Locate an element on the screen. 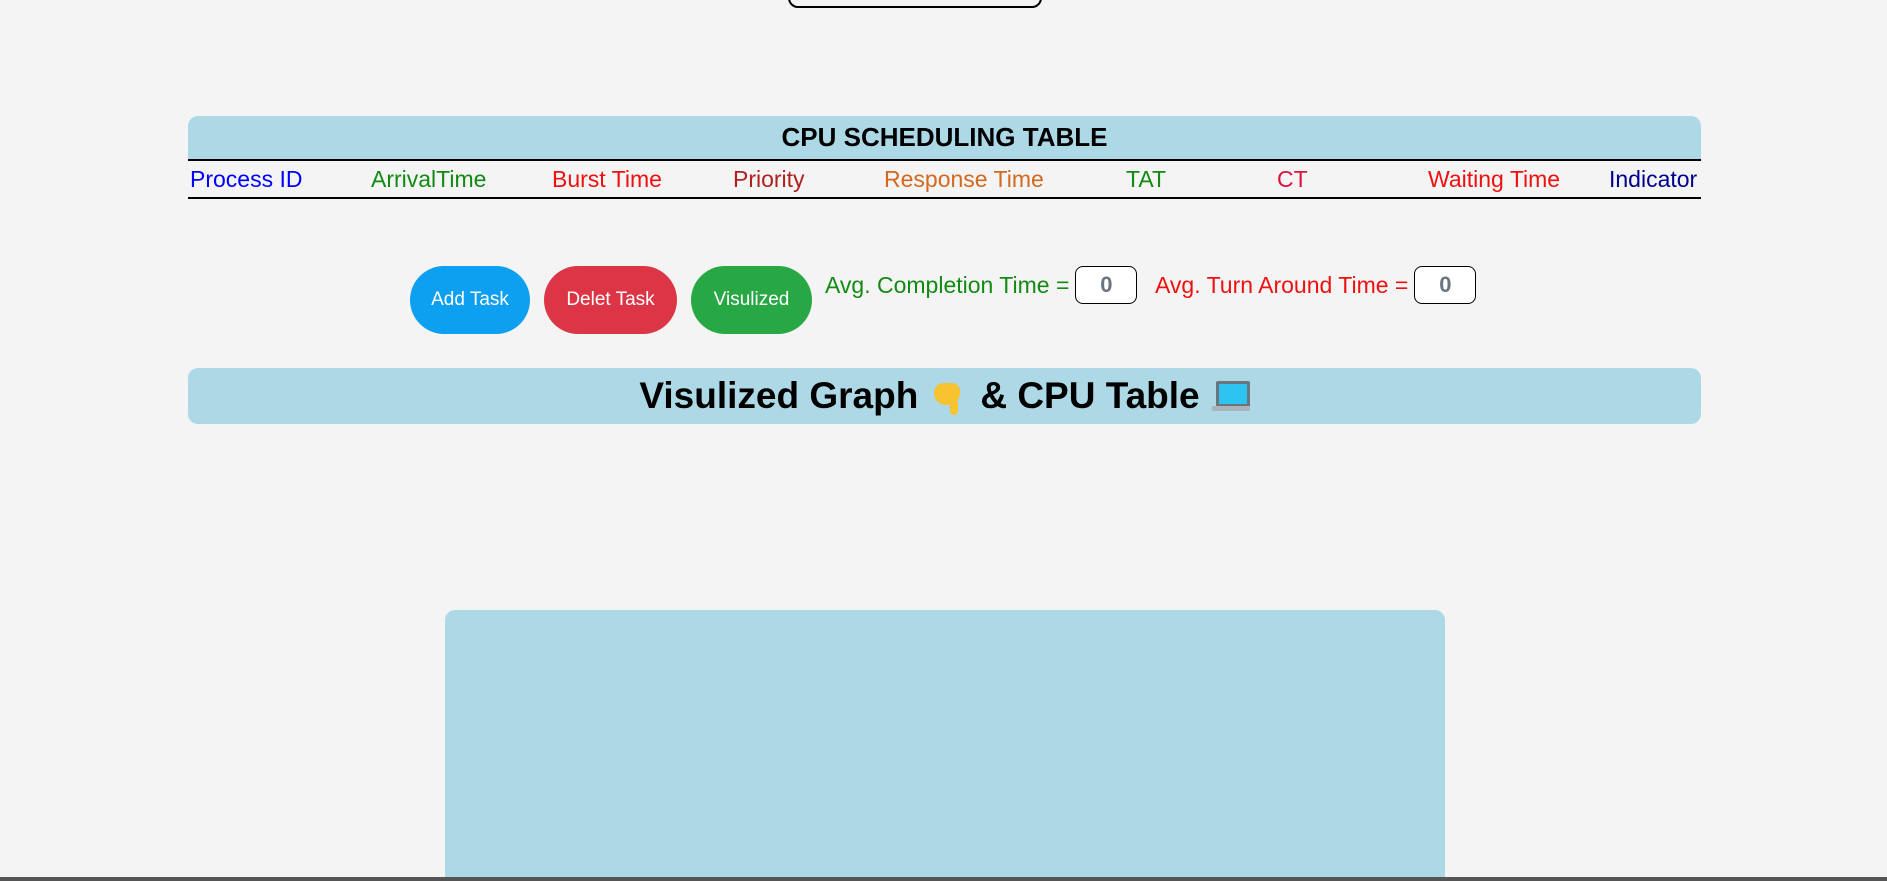  column-ct: CT is located at coordinates (1292, 178).